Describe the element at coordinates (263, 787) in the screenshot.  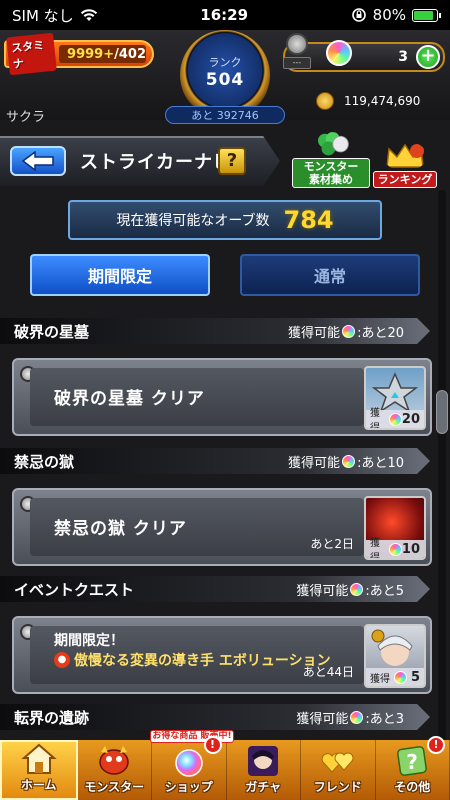
I see `nav-label: ガチャ` at that location.